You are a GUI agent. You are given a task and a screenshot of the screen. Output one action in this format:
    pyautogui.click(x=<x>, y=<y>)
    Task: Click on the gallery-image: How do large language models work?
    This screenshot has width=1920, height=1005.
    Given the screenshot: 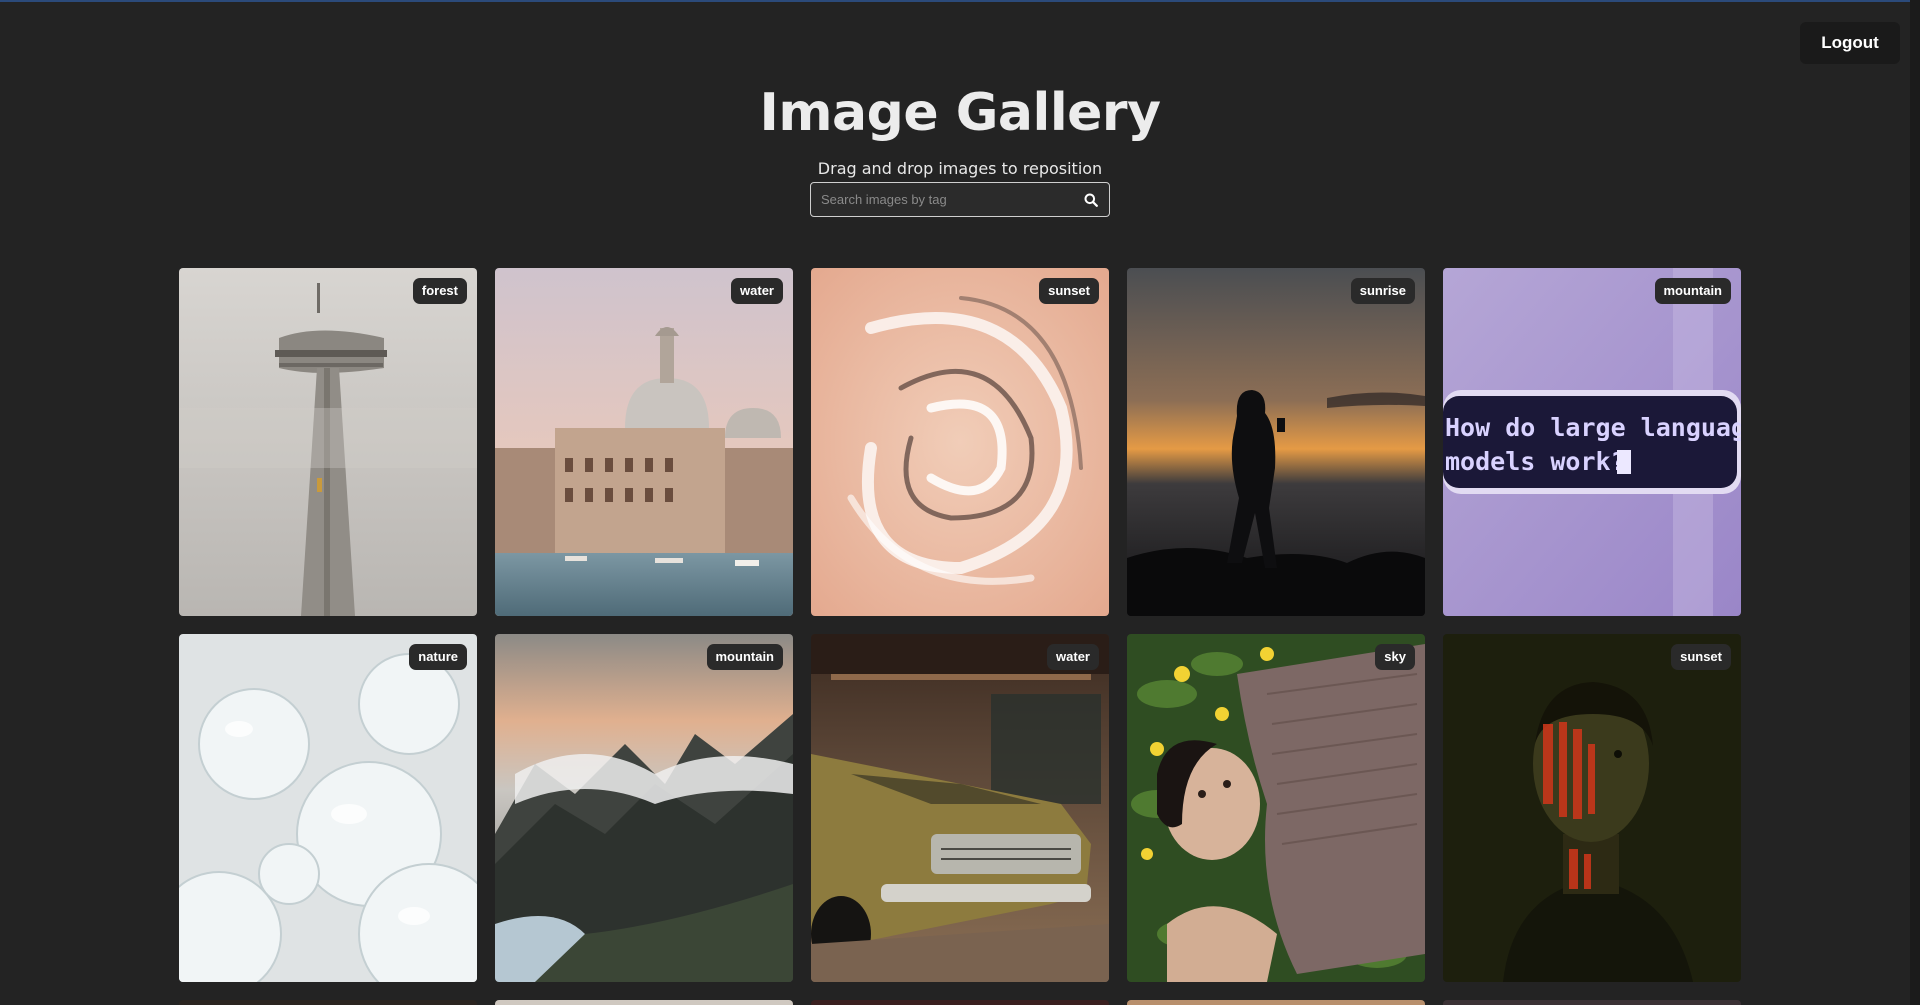 What is the action you would take?
    pyautogui.click(x=1592, y=442)
    